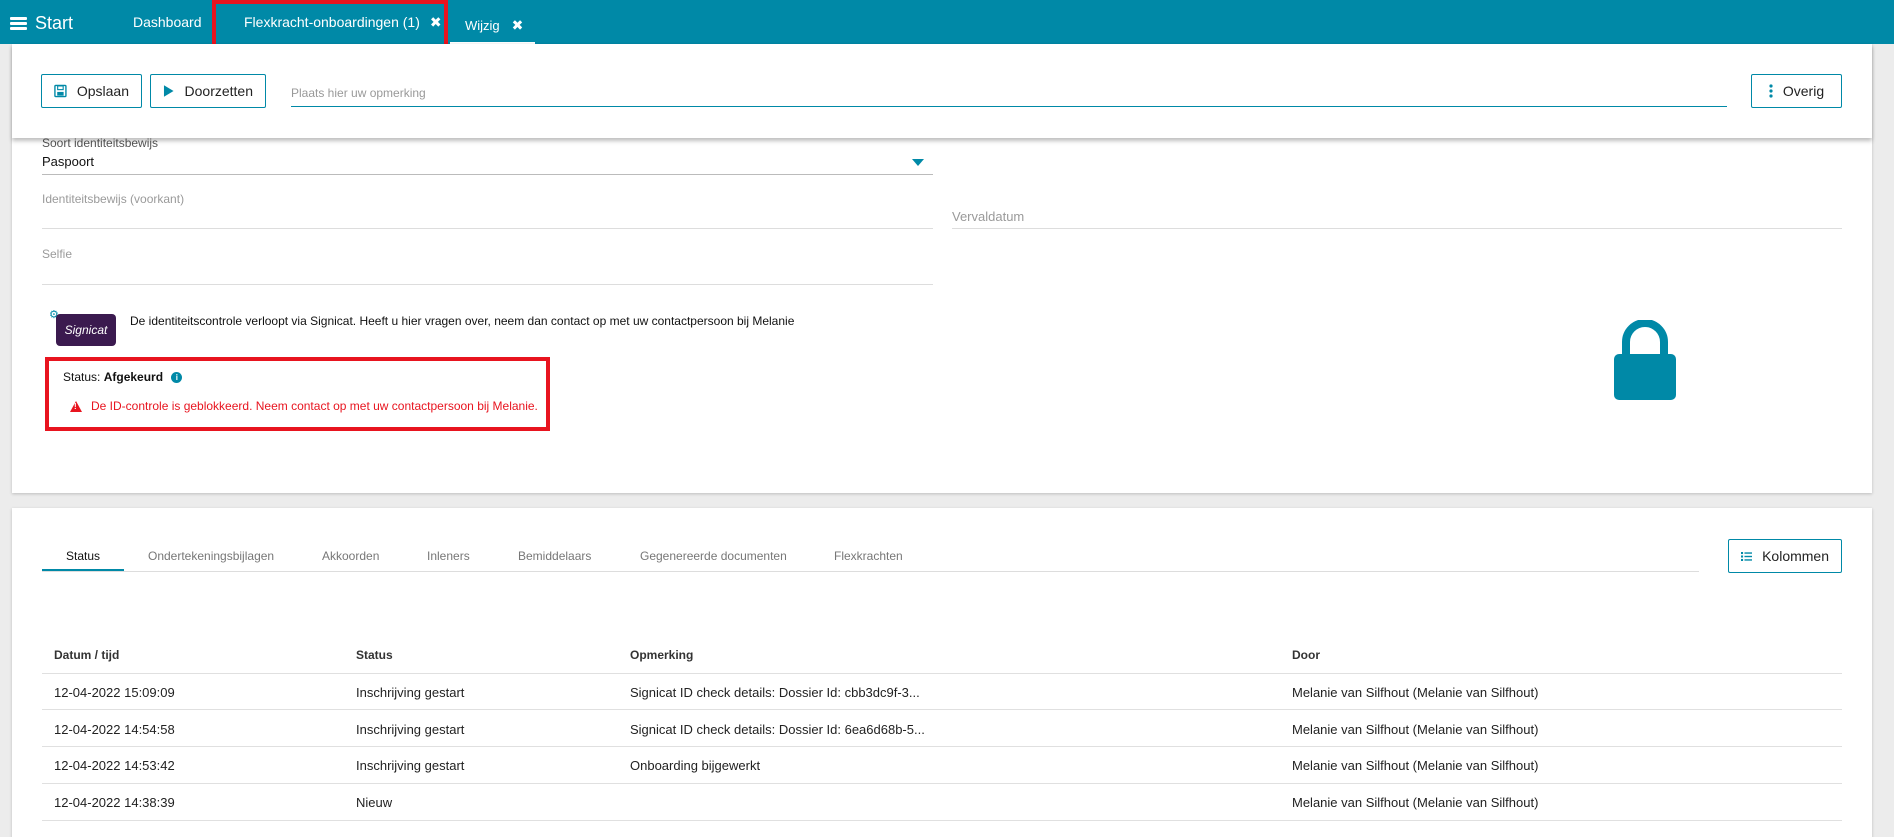 This screenshot has width=1894, height=837. I want to click on tab-ondertekeningsbijlagen: Ondertekeningsbijlagen, so click(211, 556).